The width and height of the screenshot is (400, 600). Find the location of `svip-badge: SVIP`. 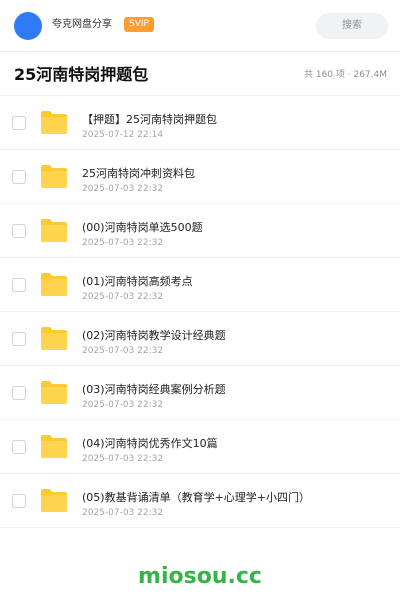

svip-badge: SVIP is located at coordinates (139, 24).